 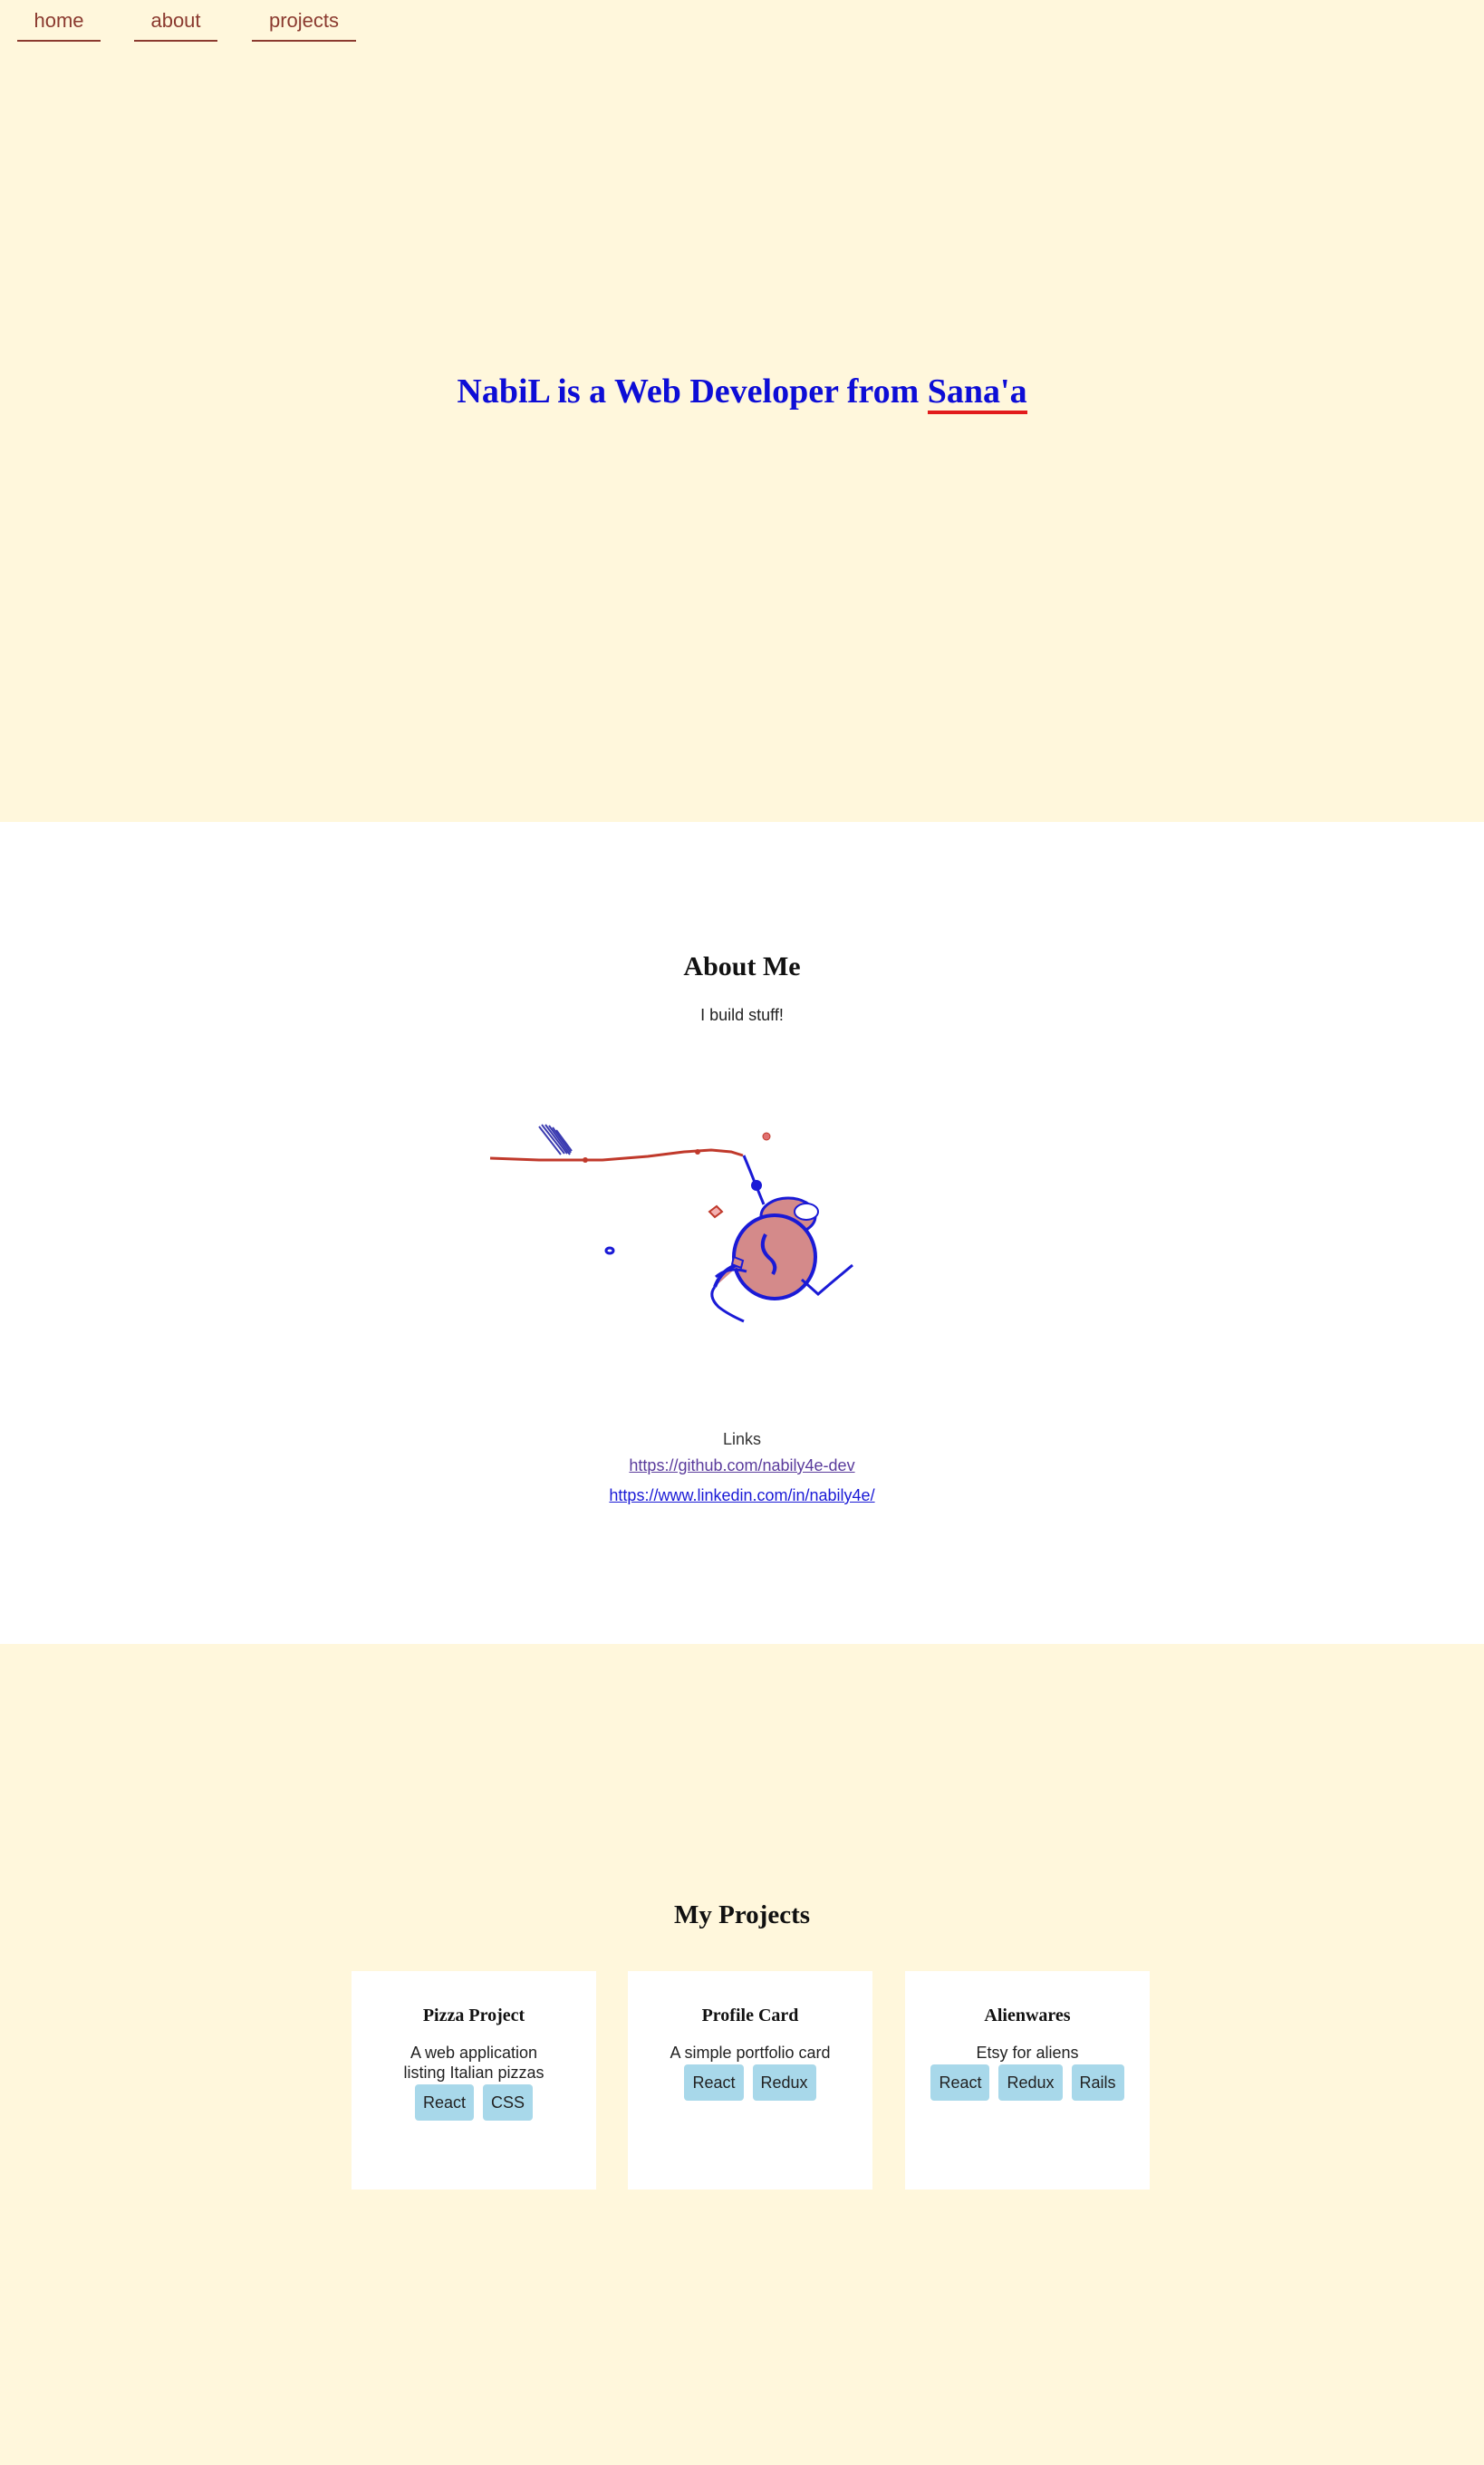 What do you see at coordinates (1028, 2015) in the screenshot?
I see `project-card-title: Alienwares` at bounding box center [1028, 2015].